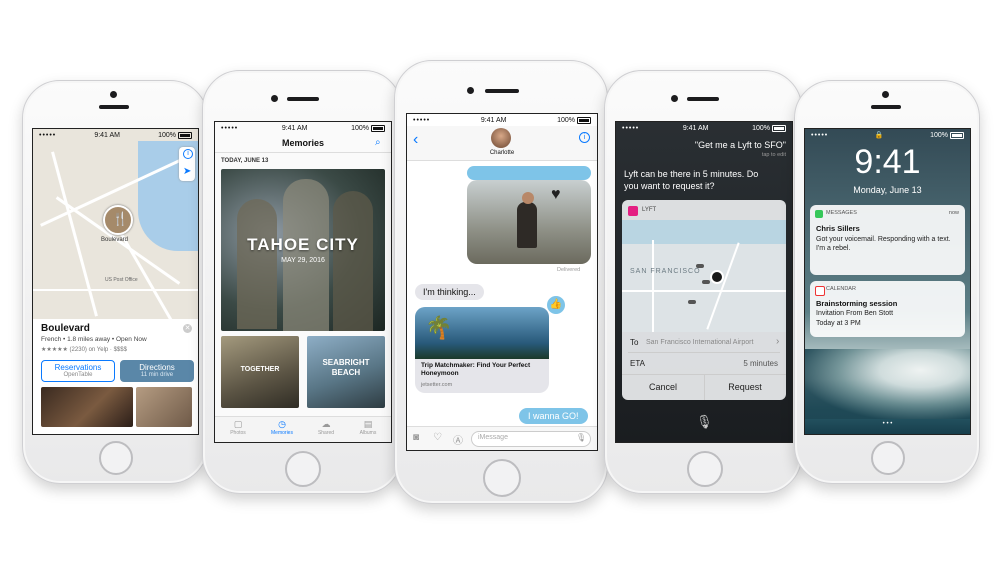  What do you see at coordinates (529, 173) in the screenshot?
I see `sticker-bubble` at bounding box center [529, 173].